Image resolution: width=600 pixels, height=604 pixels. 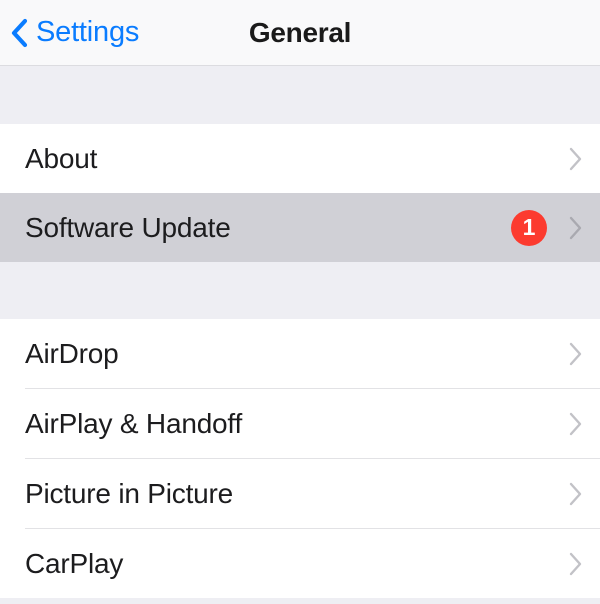 I want to click on update-badge-count: 1, so click(x=529, y=227).